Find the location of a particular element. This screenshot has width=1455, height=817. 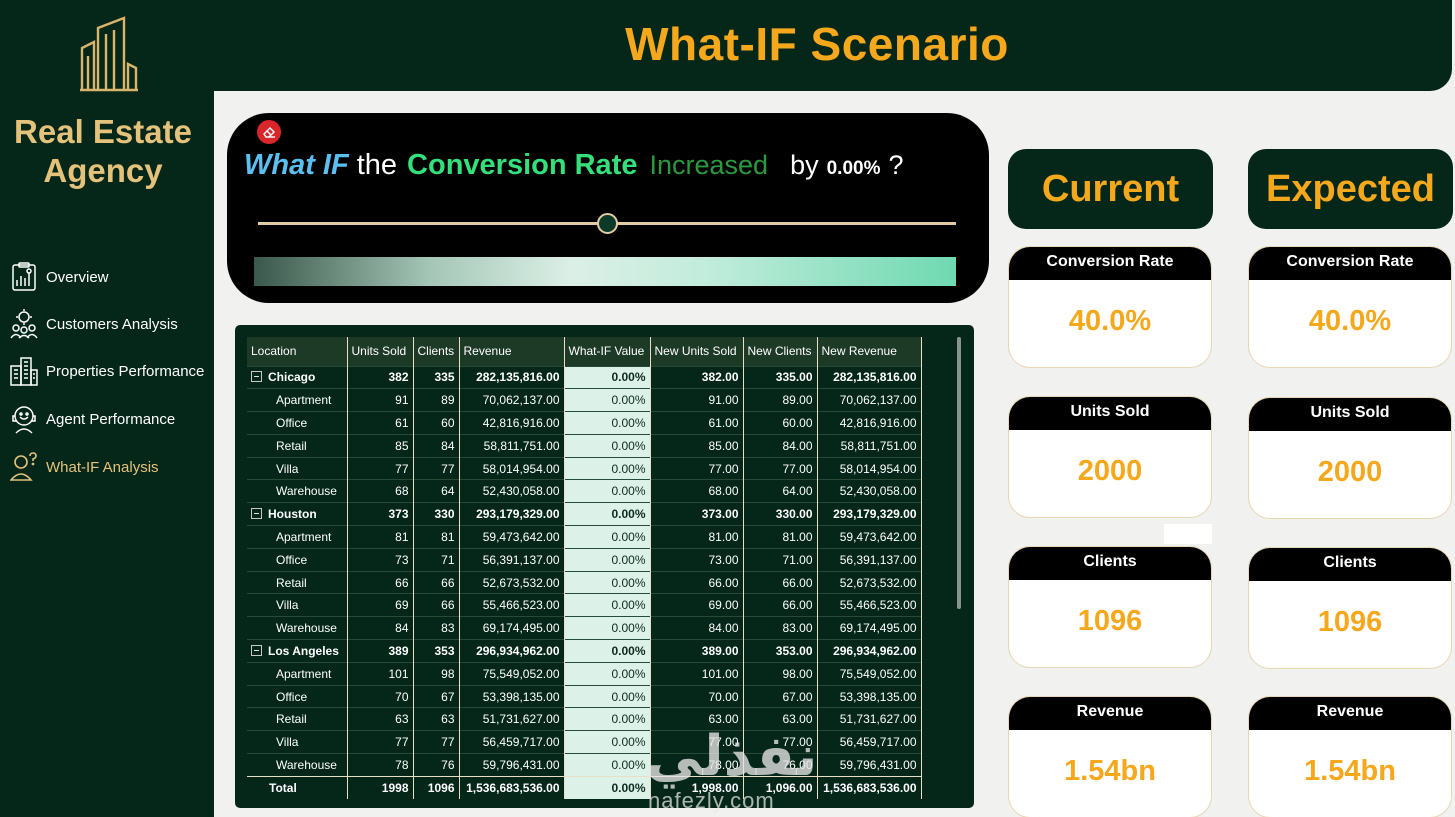

table-scrollbar is located at coordinates (959, 473).